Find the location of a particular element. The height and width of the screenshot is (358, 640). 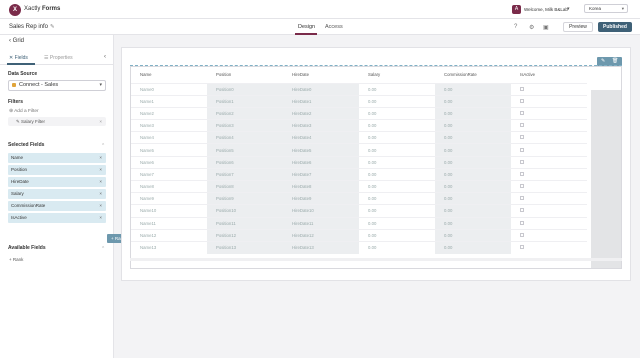

fields-icon: ✕ is located at coordinates (11, 58).